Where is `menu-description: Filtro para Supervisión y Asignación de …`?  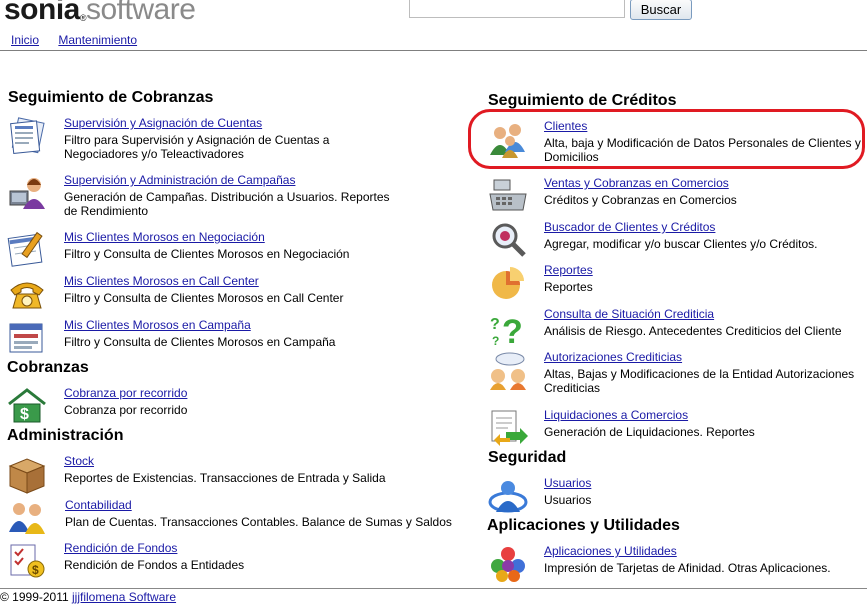 menu-description: Filtro para Supervisión y Asignación de … is located at coordinates (197, 147).